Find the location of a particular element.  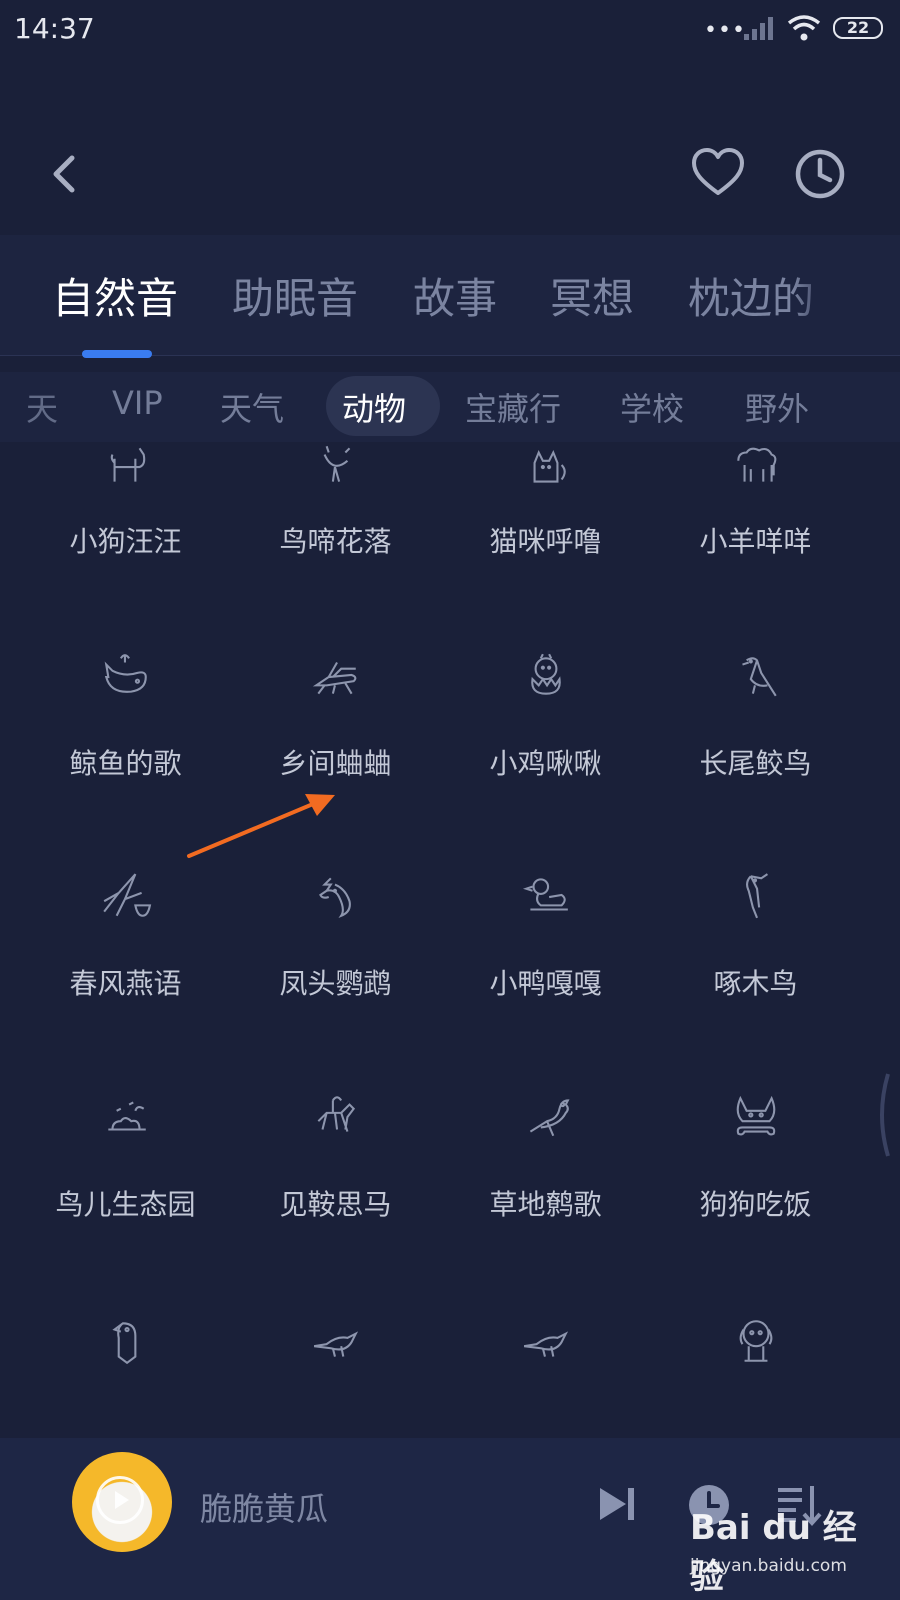

history-clock-icon is located at coordinates (820, 174).